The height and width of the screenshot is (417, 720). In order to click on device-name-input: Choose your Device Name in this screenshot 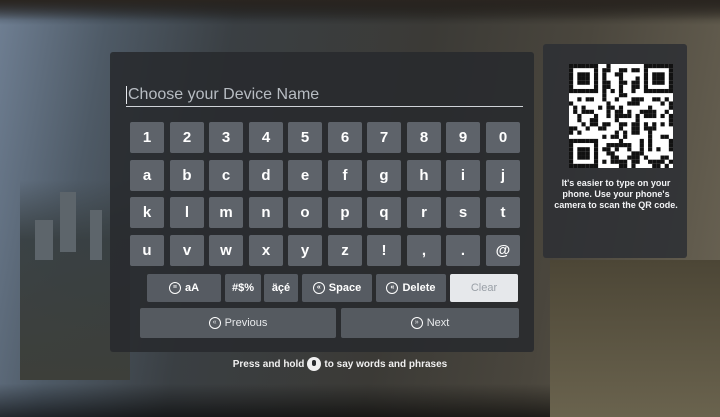, I will do `click(324, 95)`.